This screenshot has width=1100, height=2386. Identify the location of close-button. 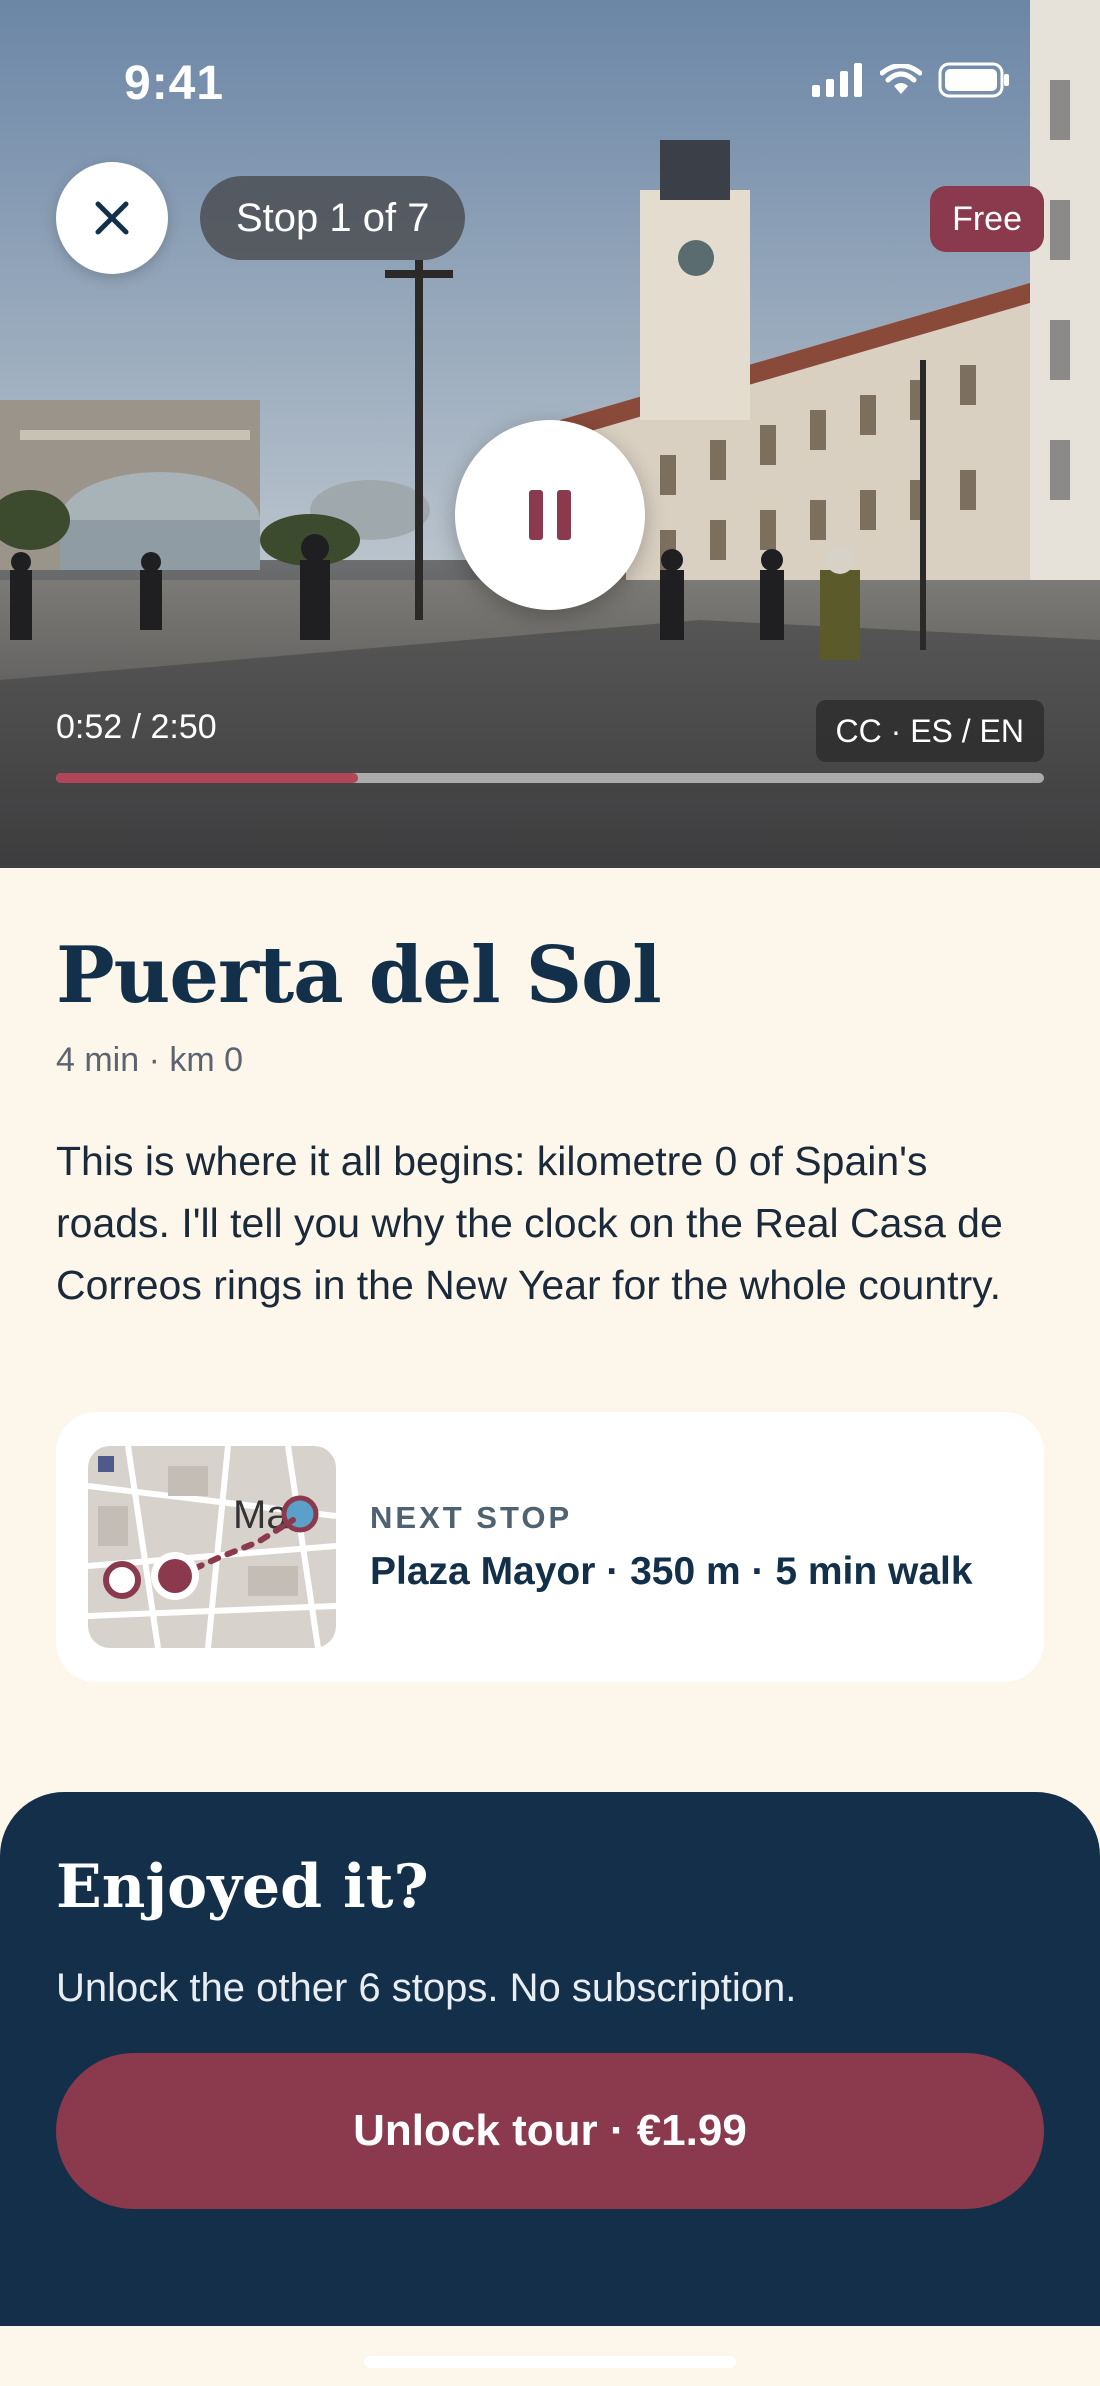
(112, 218).